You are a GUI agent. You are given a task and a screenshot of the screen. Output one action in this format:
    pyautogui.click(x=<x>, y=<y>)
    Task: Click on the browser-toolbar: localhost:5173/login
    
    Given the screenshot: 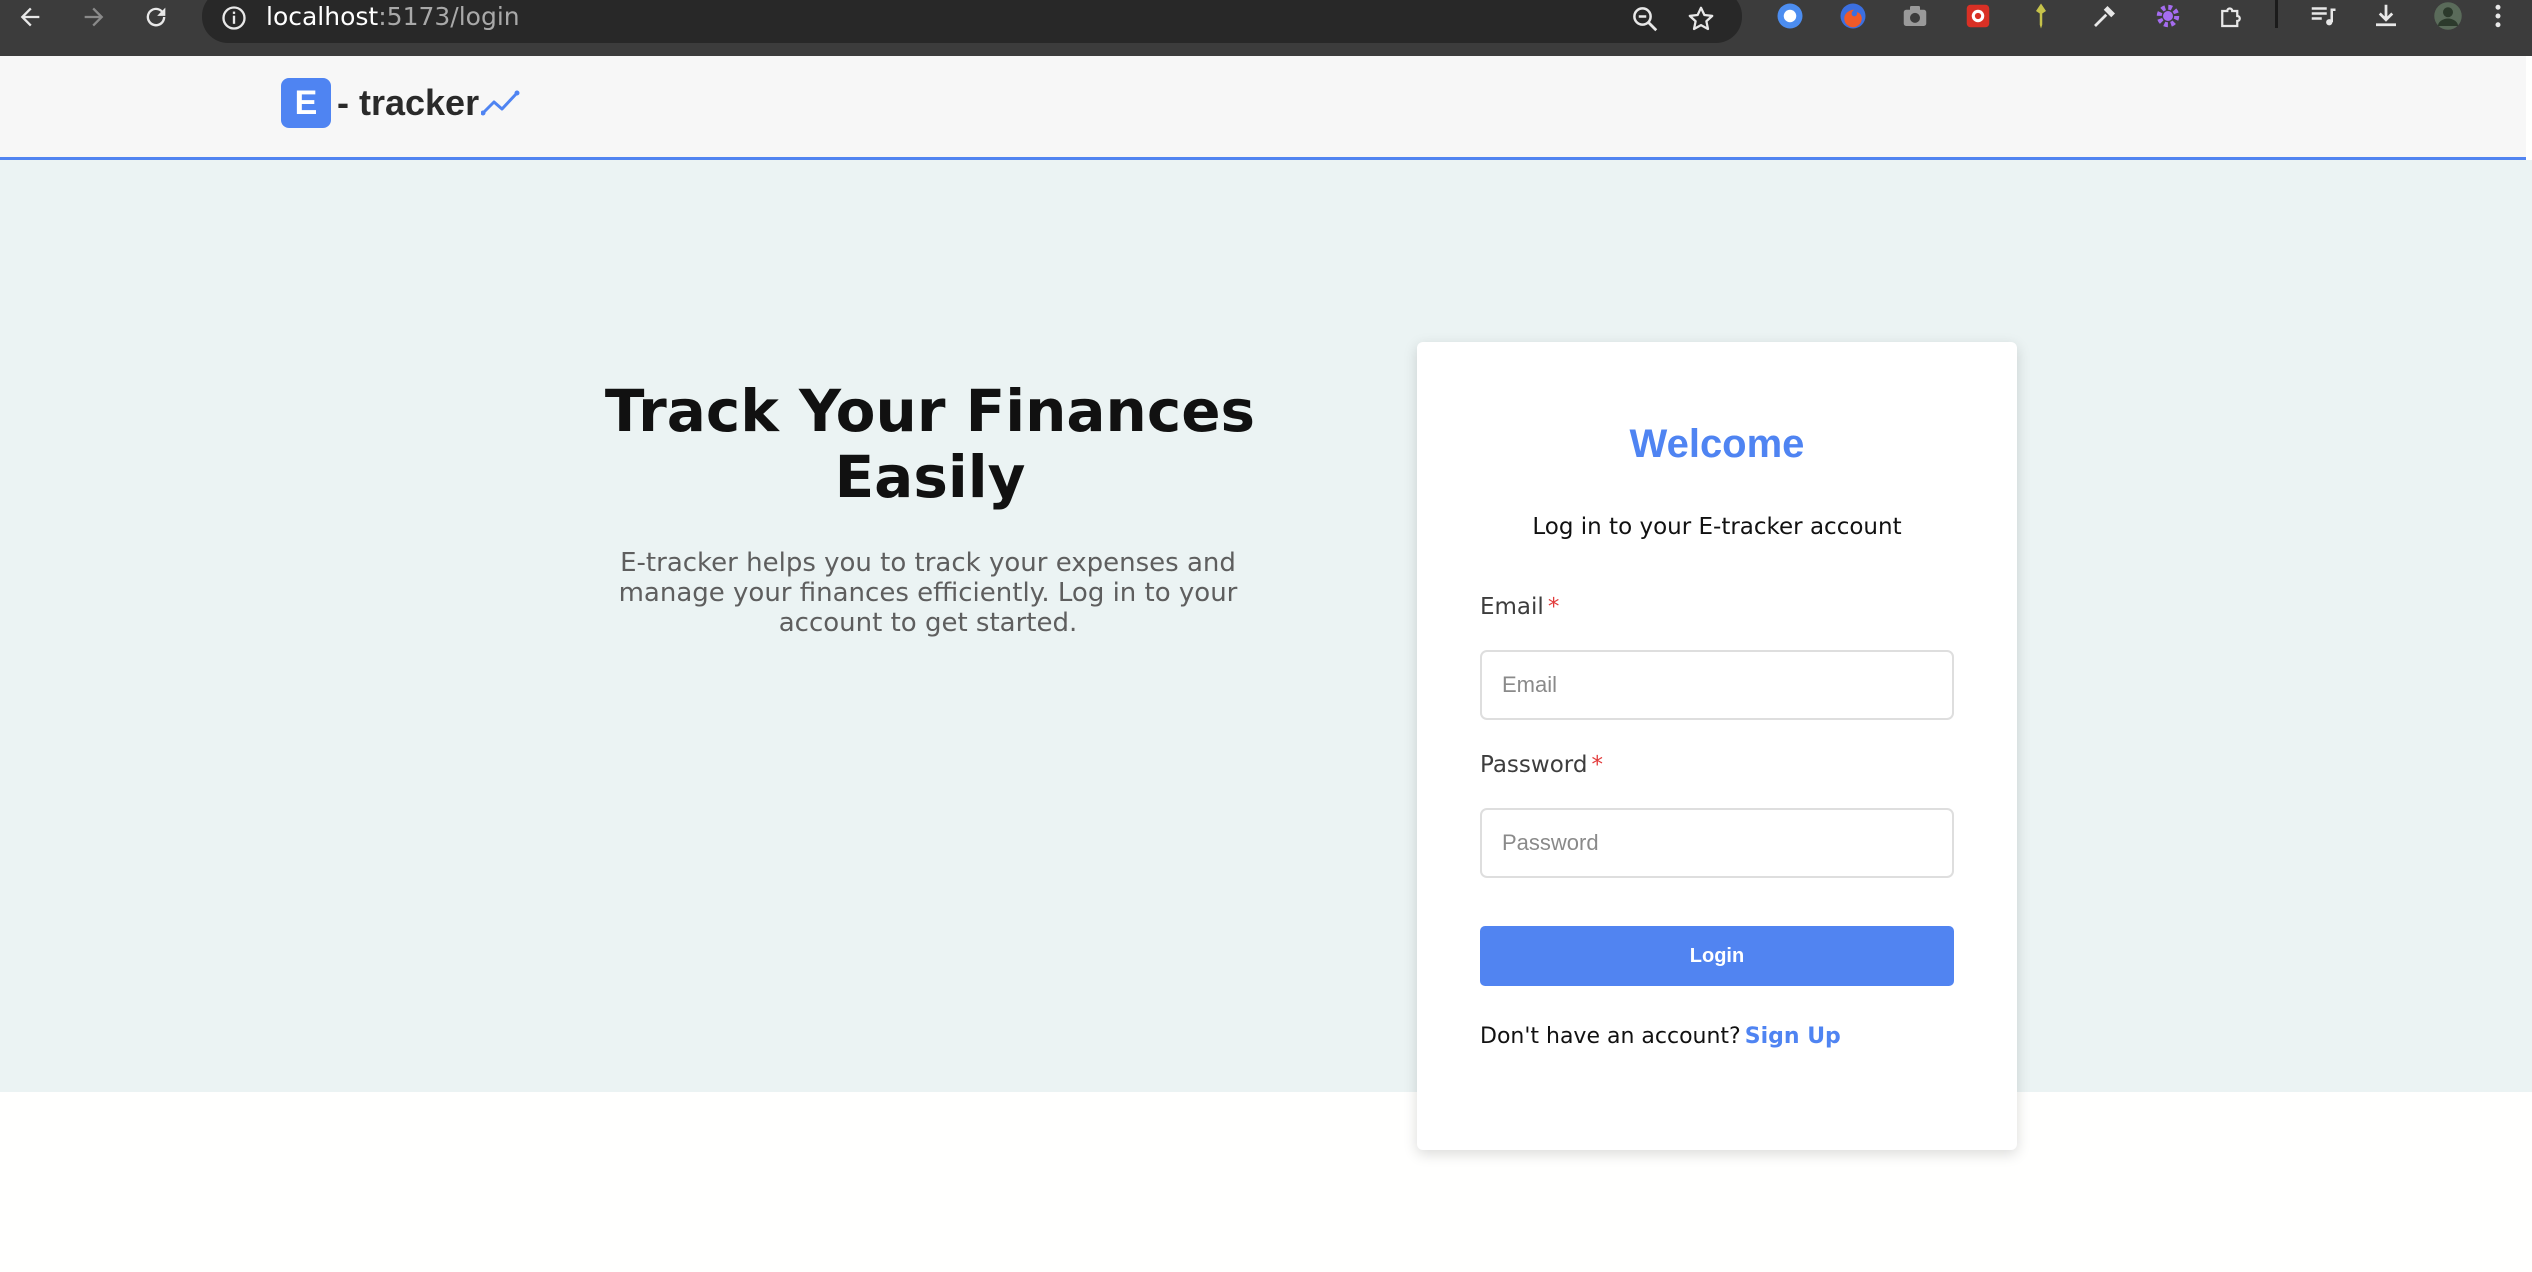 What is the action you would take?
    pyautogui.click(x=1266, y=28)
    